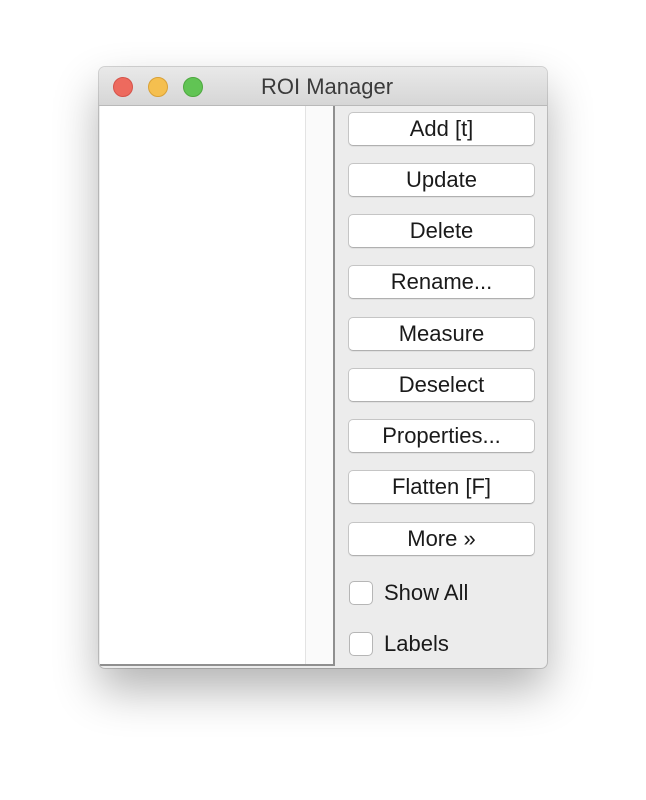 This screenshot has width=646, height=800. What do you see at coordinates (361, 593) in the screenshot?
I see `show-all-checkbox` at bounding box center [361, 593].